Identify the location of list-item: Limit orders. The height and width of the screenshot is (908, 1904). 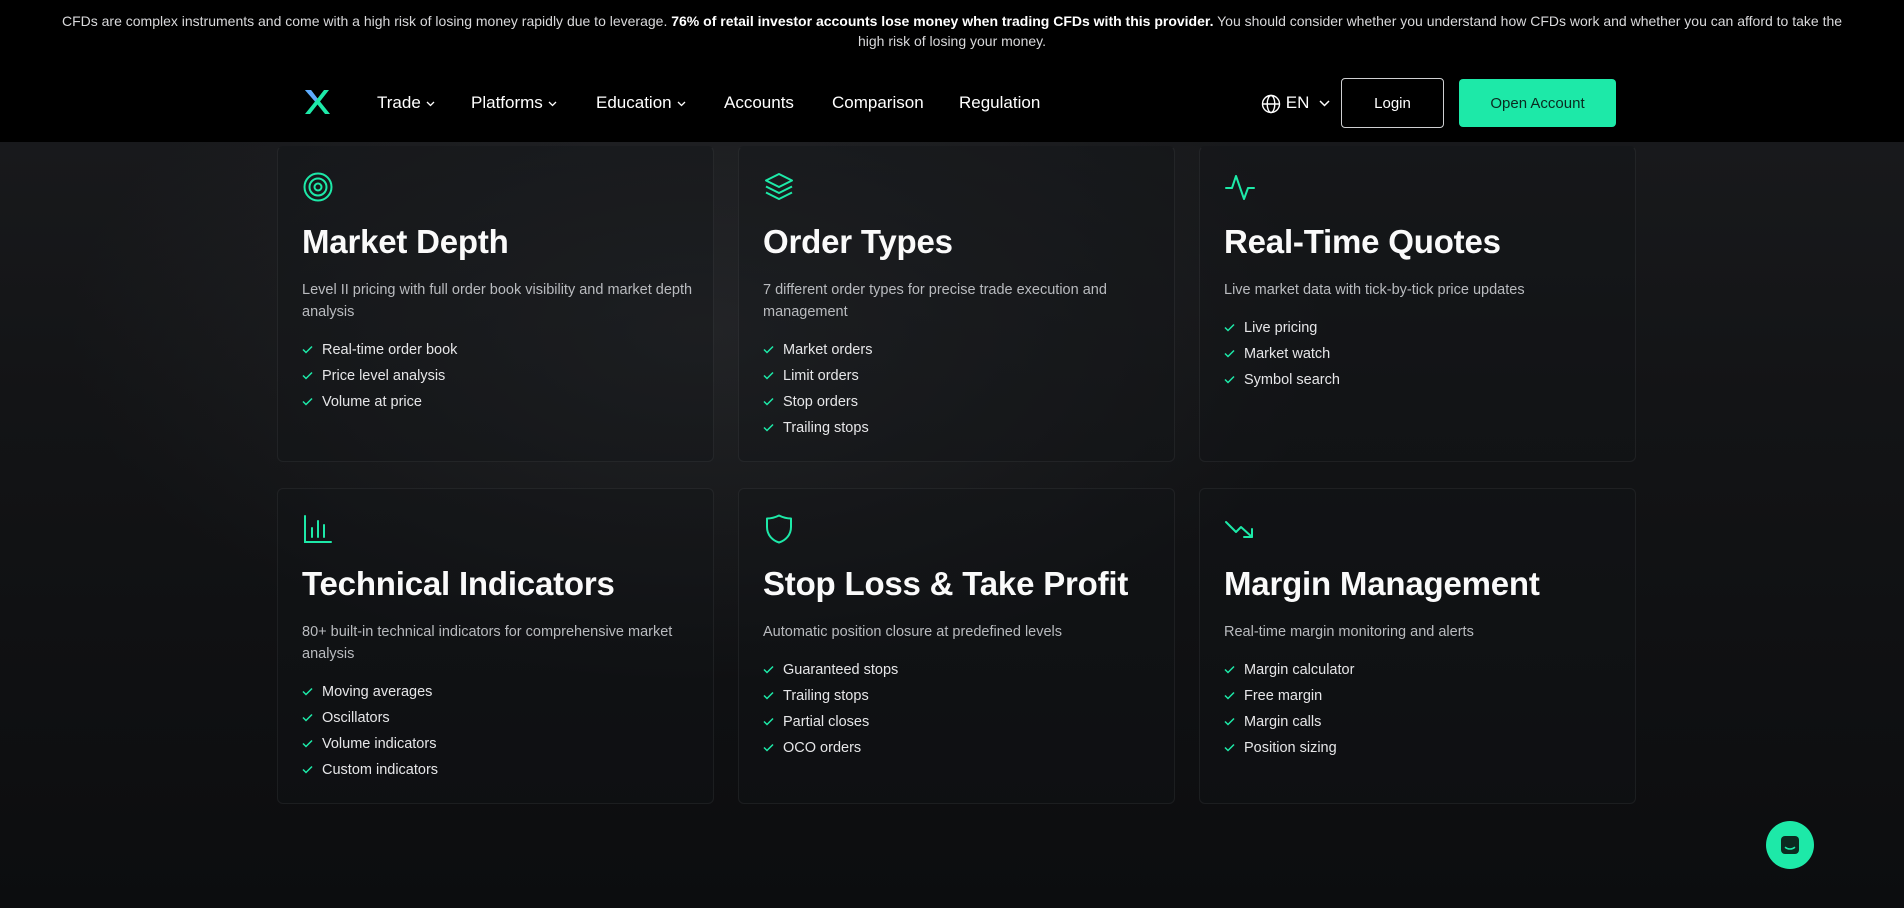
(817, 376).